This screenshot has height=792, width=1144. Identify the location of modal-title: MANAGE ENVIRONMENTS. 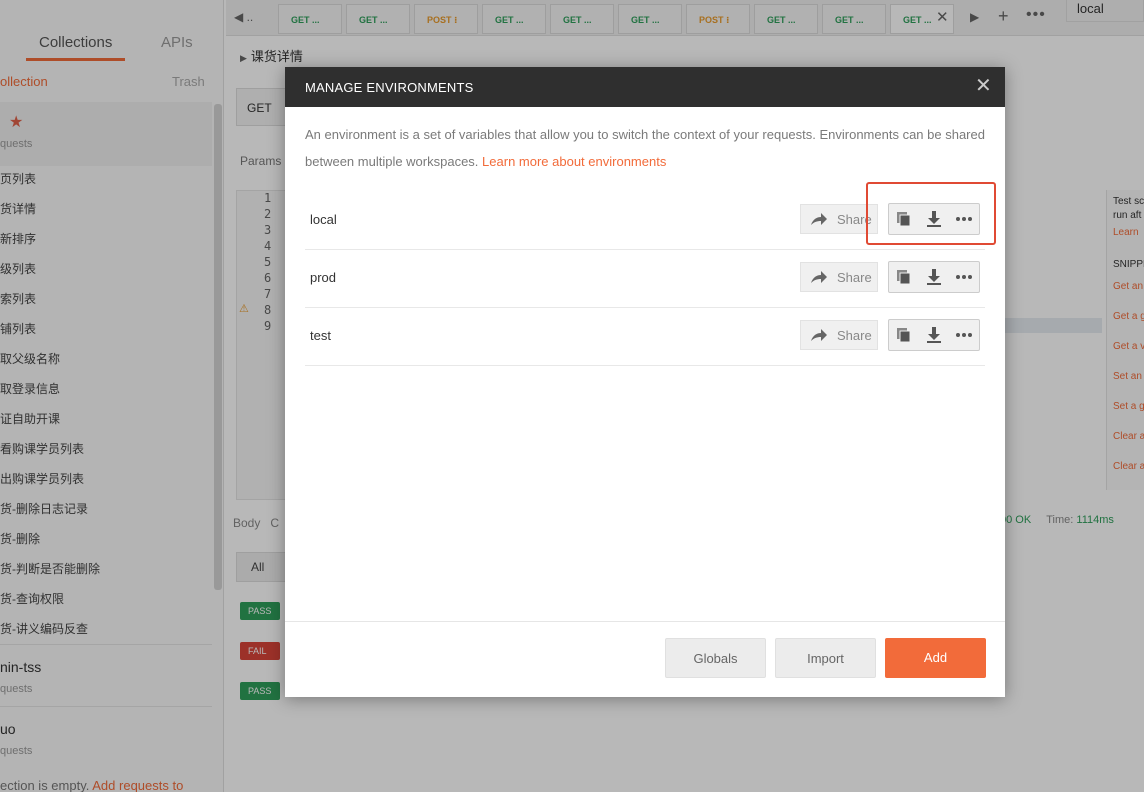
(389, 87).